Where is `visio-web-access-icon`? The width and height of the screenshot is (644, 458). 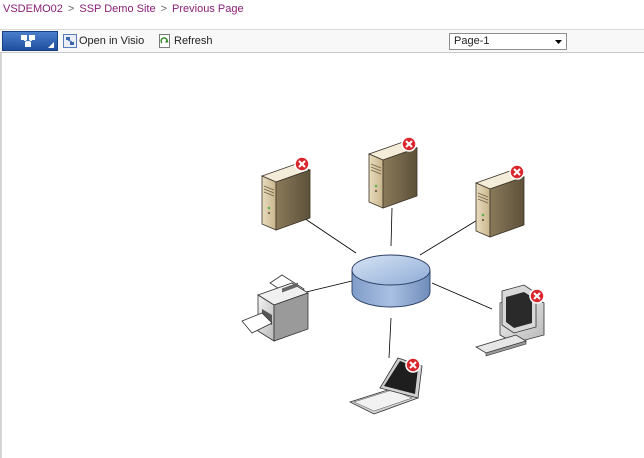 visio-web-access-icon is located at coordinates (28, 41).